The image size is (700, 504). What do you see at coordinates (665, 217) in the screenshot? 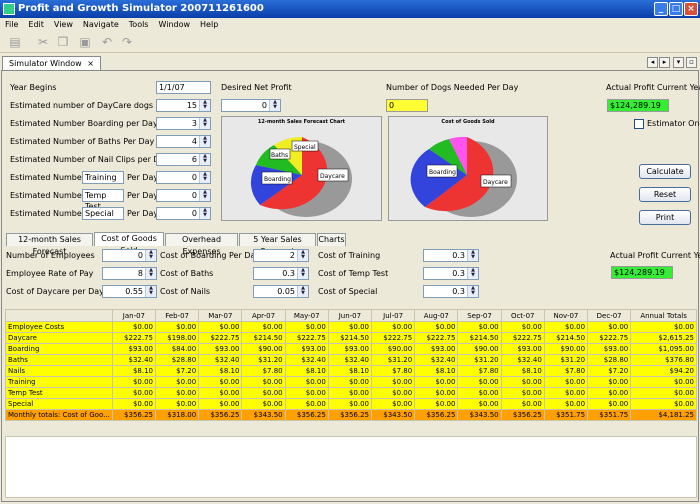
I see `print-button: Print` at bounding box center [665, 217].